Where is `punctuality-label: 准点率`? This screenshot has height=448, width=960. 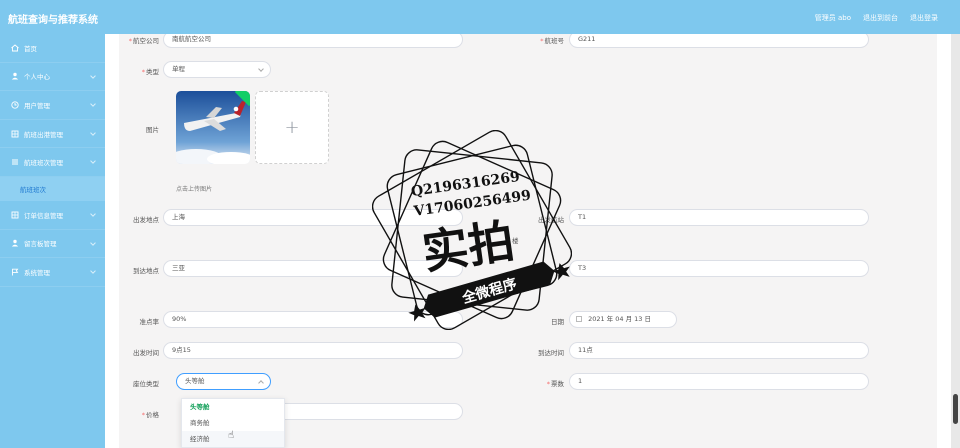 punctuality-label: 准点率 is located at coordinates (149, 322).